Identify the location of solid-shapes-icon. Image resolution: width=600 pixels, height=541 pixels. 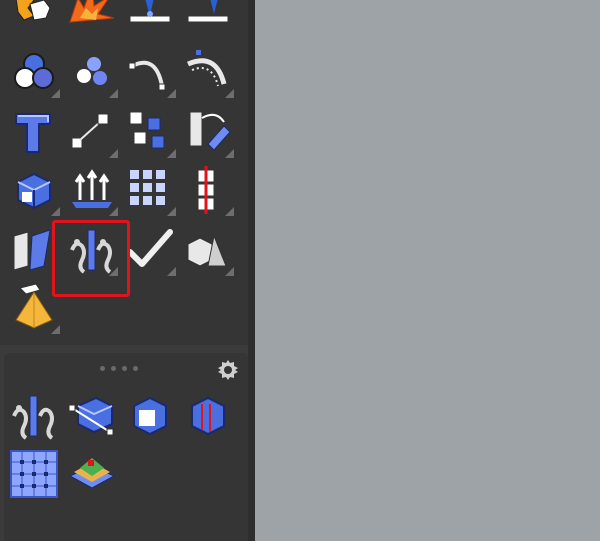
(208, 250).